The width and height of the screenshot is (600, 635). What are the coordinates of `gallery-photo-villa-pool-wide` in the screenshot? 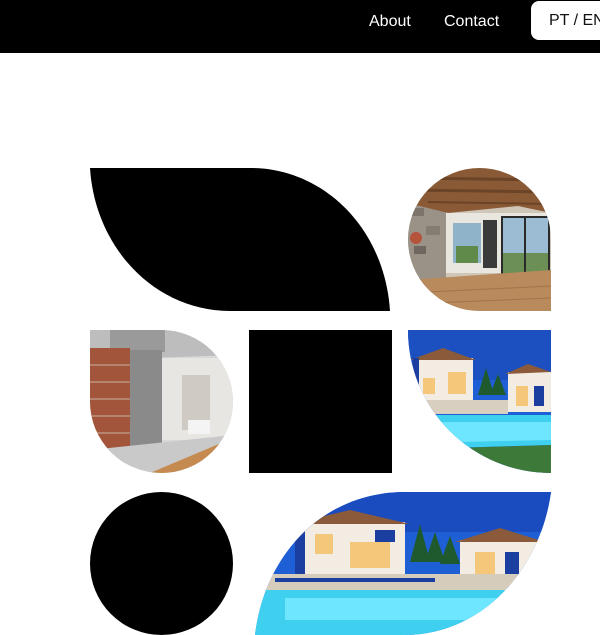 It's located at (403, 563).